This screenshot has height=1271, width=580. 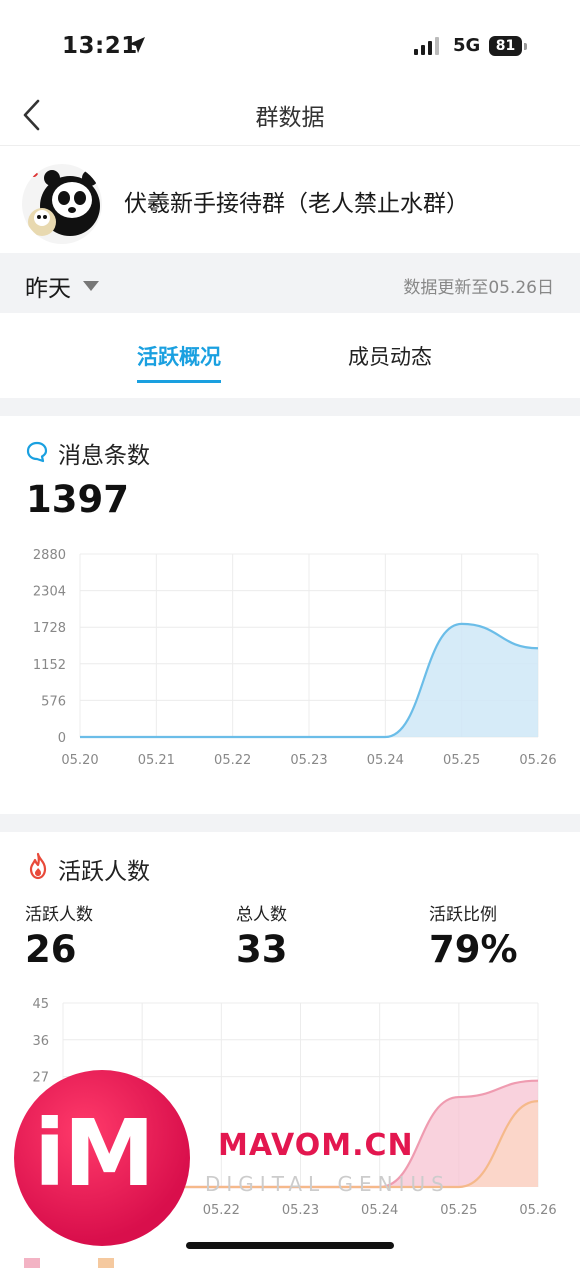 I want to click on battery-tip, so click(x=525, y=46).